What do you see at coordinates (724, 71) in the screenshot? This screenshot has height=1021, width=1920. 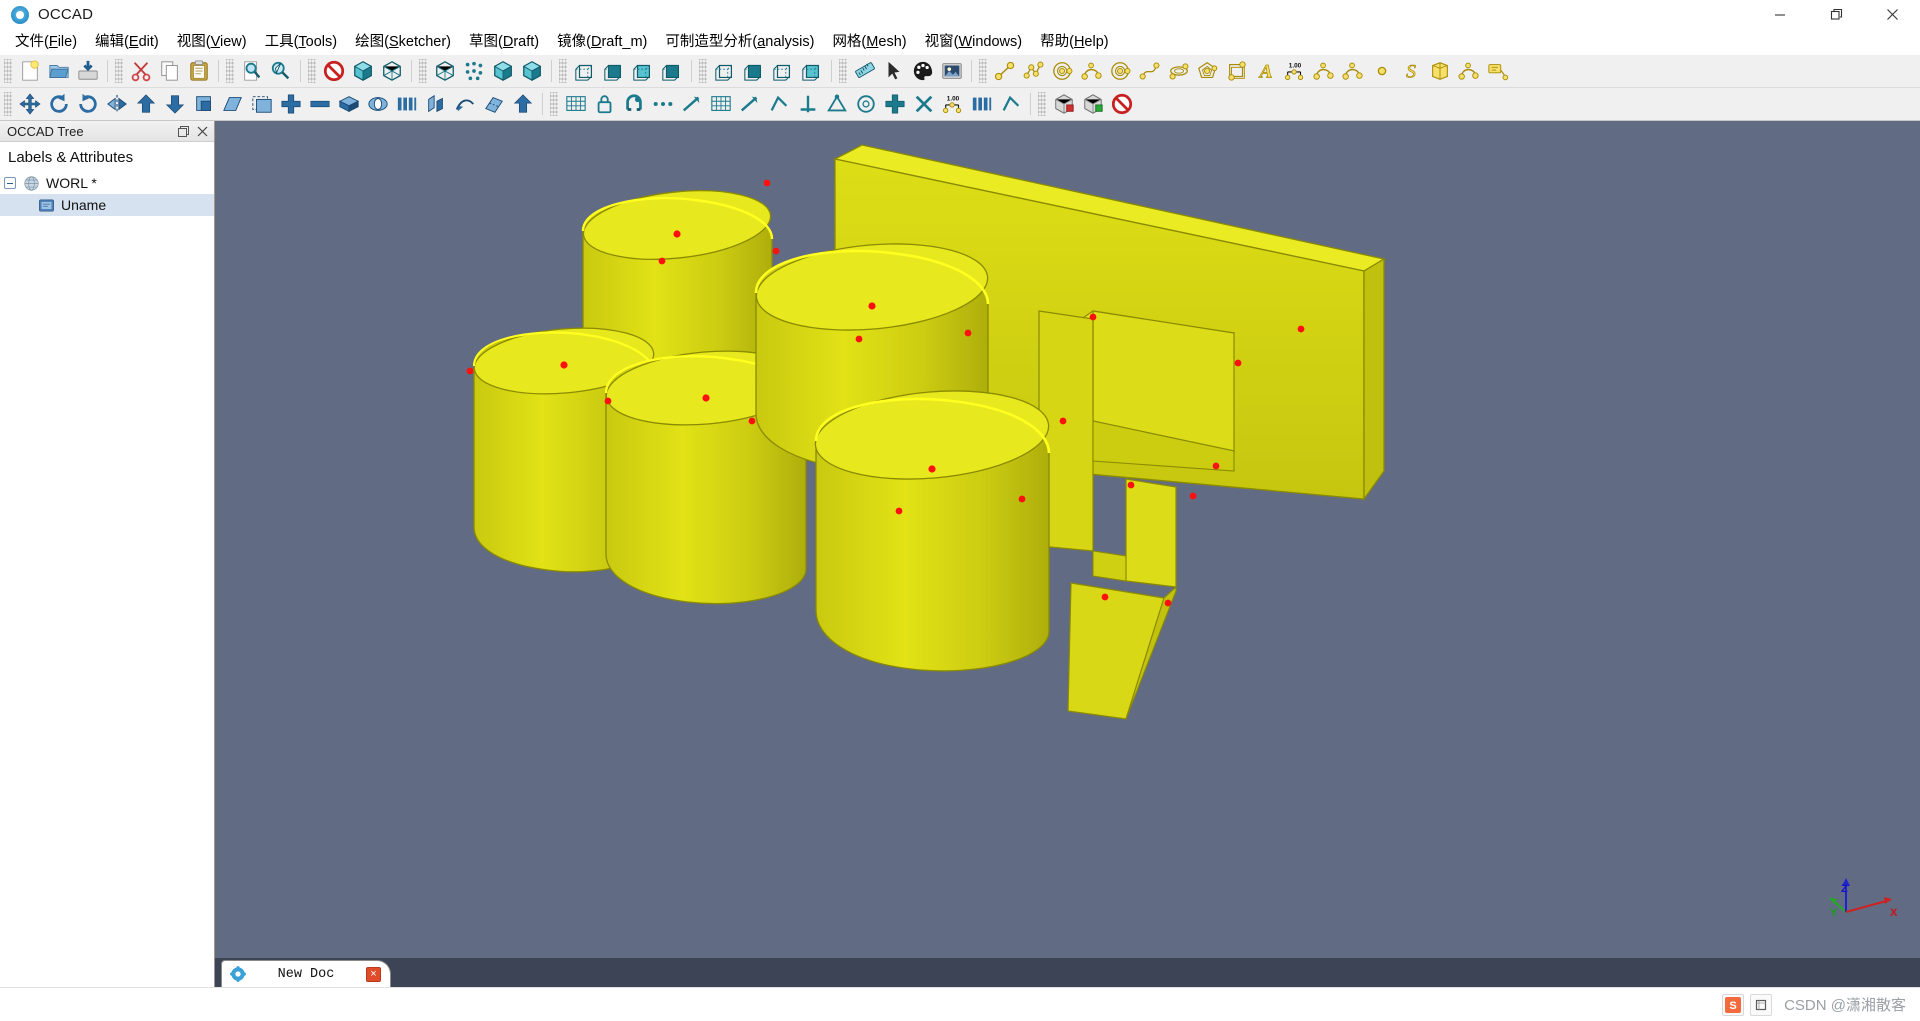 I see `view-bottom-icon` at bounding box center [724, 71].